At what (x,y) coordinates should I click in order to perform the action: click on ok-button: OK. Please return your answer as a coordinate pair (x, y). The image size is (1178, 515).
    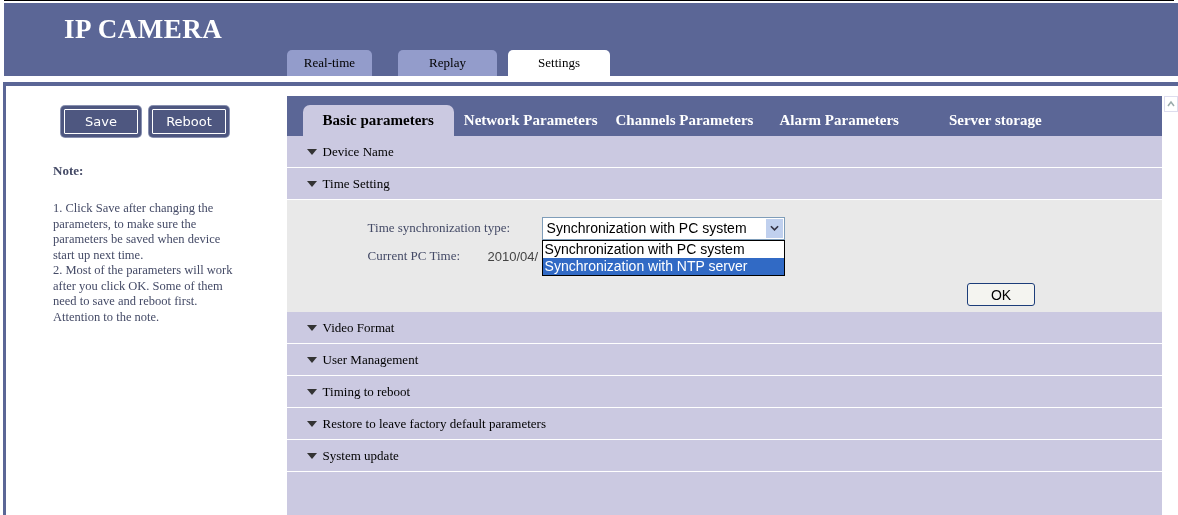
    Looking at the image, I should click on (1001, 294).